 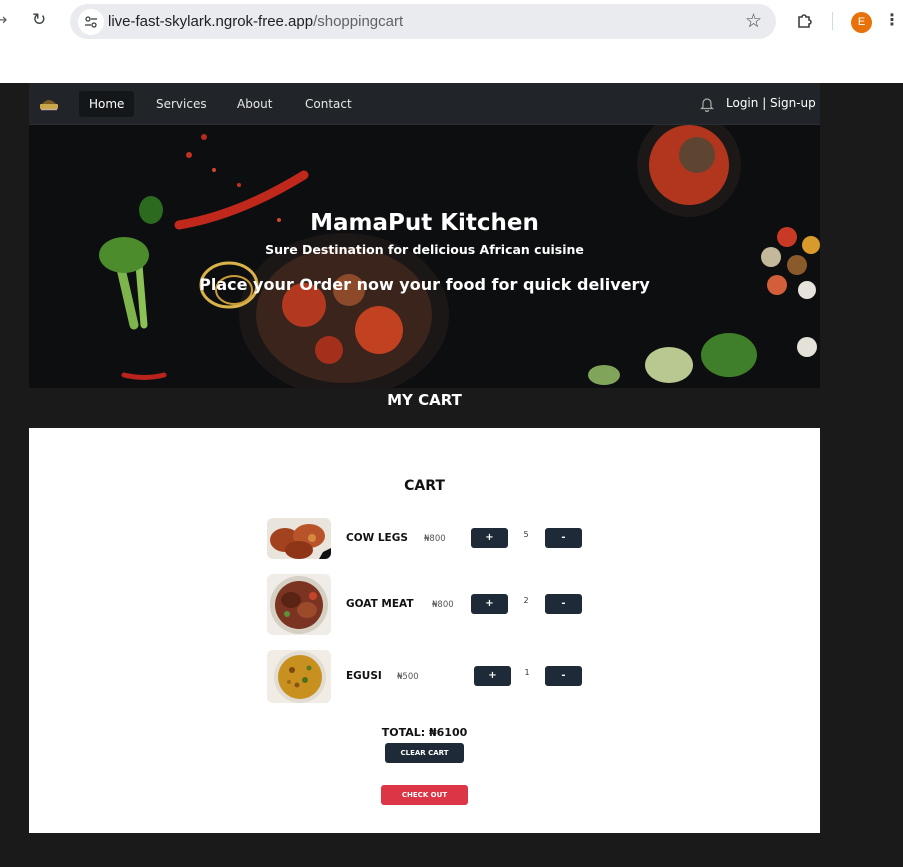 I want to click on item-quantity: 5, so click(x=526, y=534).